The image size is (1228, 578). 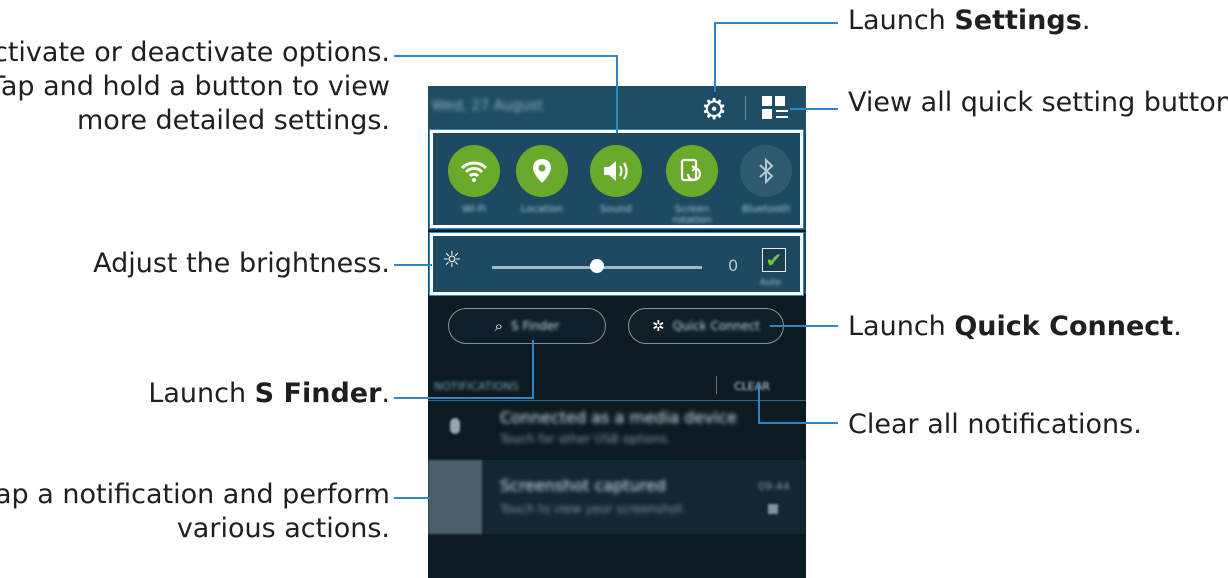 I want to click on auto-brightness-checkbox: ✔, so click(x=774, y=260).